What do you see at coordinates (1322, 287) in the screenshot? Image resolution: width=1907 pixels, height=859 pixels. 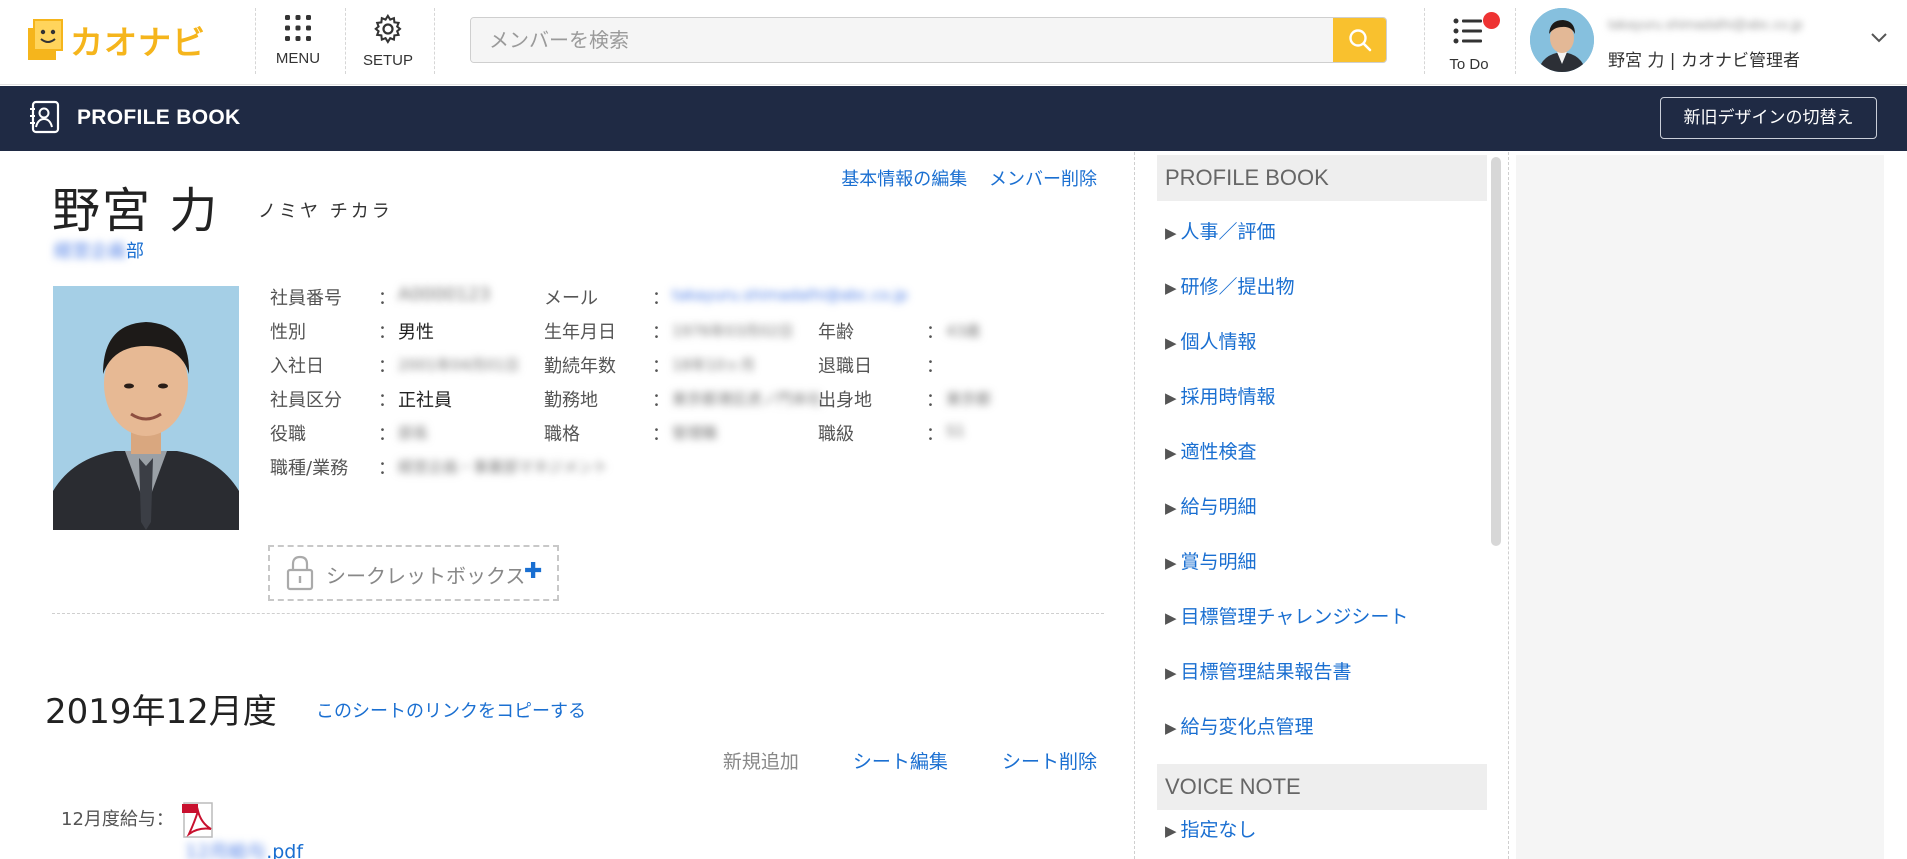 I see `sidebar-item-training: ▶ 研修／提出物` at bounding box center [1322, 287].